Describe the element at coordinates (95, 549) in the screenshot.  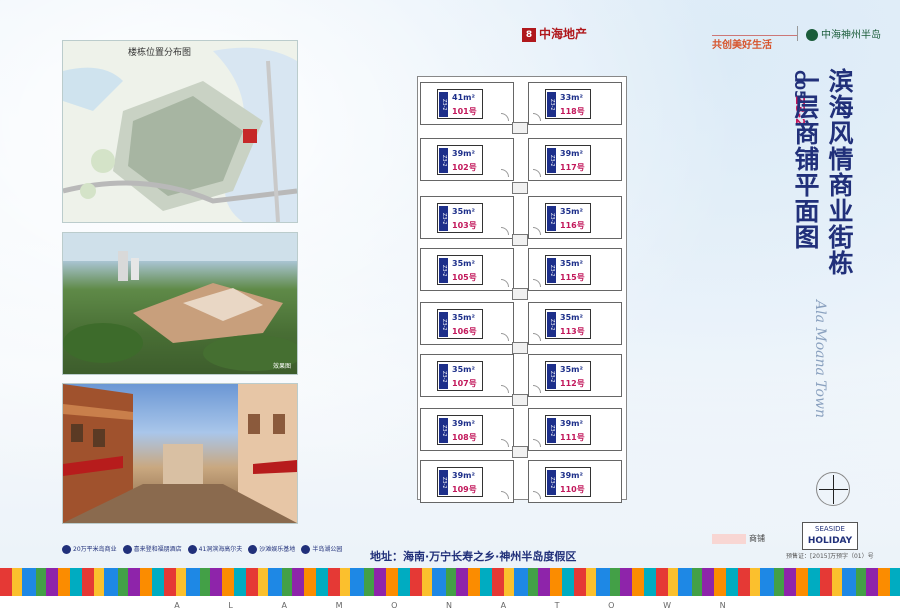
I see `feature-label: 20万平米岛商业` at that location.